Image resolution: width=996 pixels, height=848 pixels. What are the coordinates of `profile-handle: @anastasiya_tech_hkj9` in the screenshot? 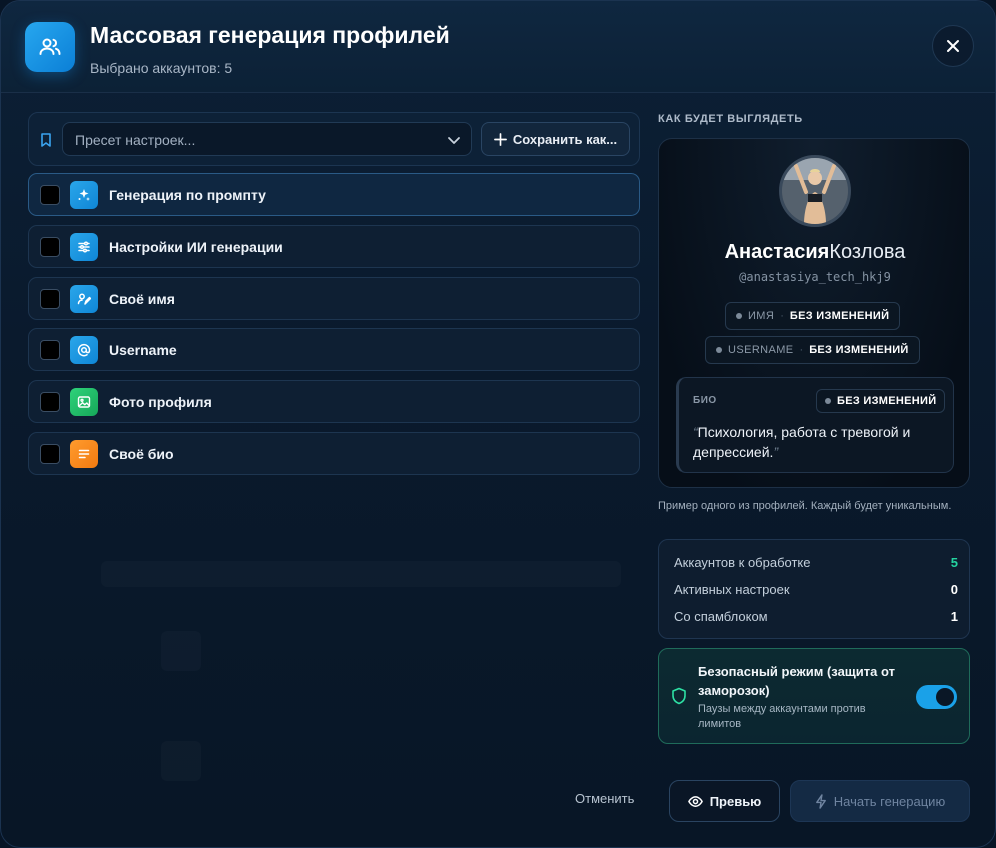 It's located at (815, 277).